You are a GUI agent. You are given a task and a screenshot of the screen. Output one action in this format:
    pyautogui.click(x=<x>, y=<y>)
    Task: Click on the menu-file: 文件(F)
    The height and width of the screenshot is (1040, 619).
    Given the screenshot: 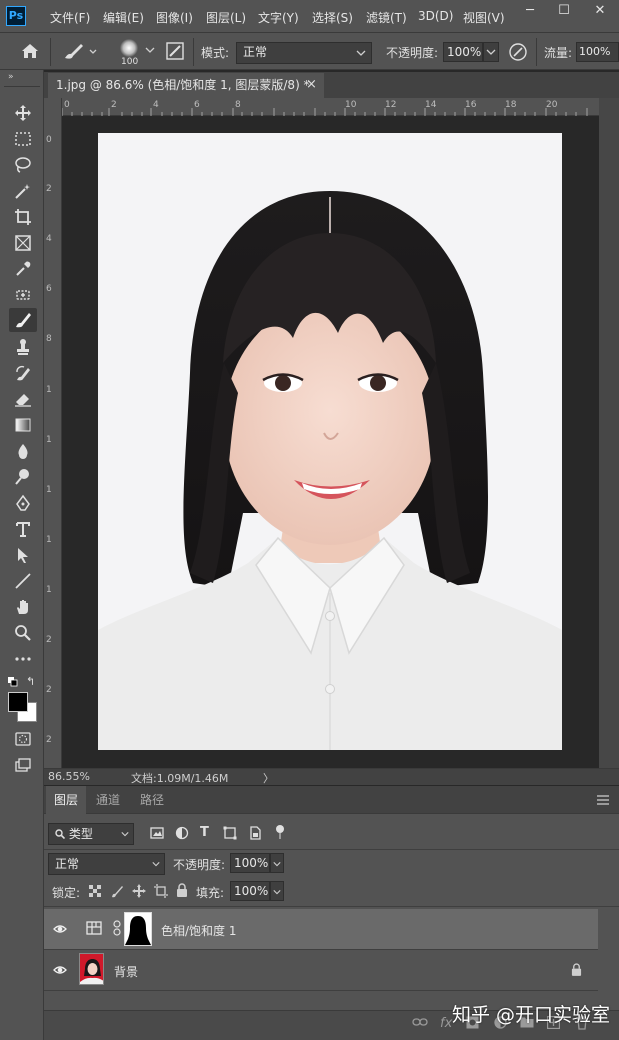 What is the action you would take?
    pyautogui.click(x=70, y=17)
    